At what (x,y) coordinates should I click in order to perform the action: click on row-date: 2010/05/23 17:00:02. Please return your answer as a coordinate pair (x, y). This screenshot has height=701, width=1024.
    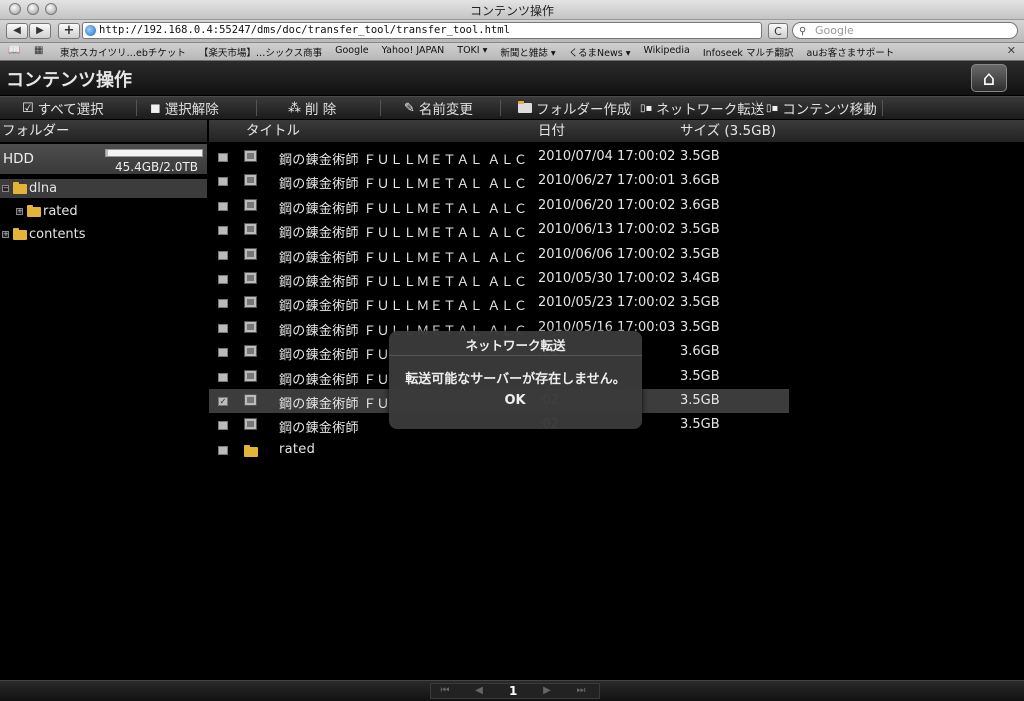
    Looking at the image, I should click on (607, 303).